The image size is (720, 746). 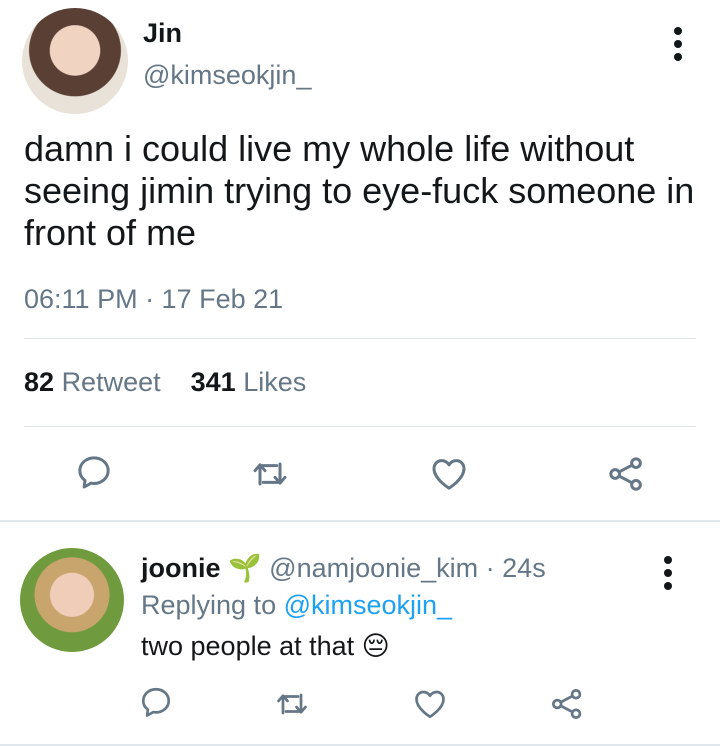 I want to click on reply-author-handle: @namjoonie_kim, so click(x=373, y=568).